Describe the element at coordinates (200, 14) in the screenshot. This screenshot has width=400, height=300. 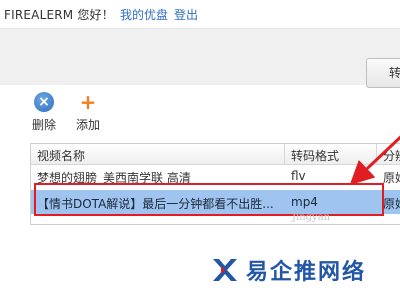
I see `top-bar: FIREALERM 您好！ 我的优盘 登出` at that location.